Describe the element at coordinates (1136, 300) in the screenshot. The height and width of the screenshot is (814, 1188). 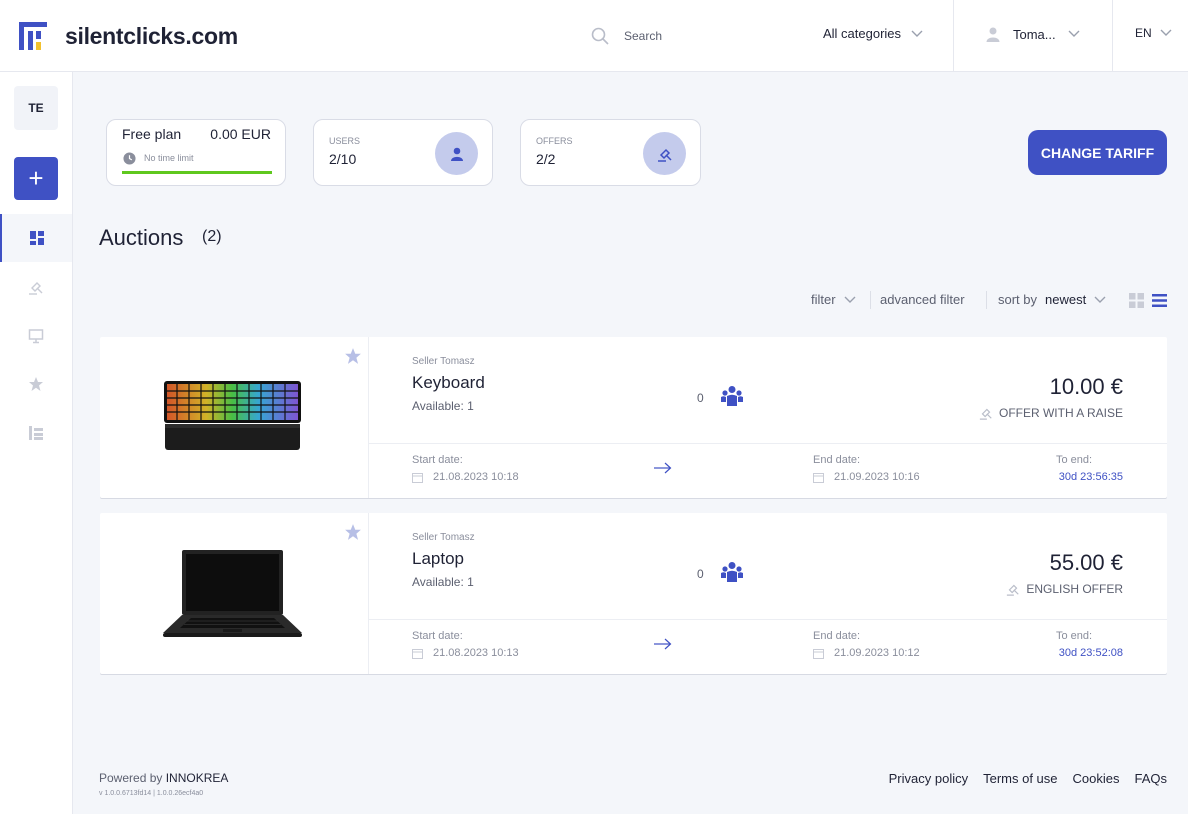
I see `grid-view-icon` at that location.